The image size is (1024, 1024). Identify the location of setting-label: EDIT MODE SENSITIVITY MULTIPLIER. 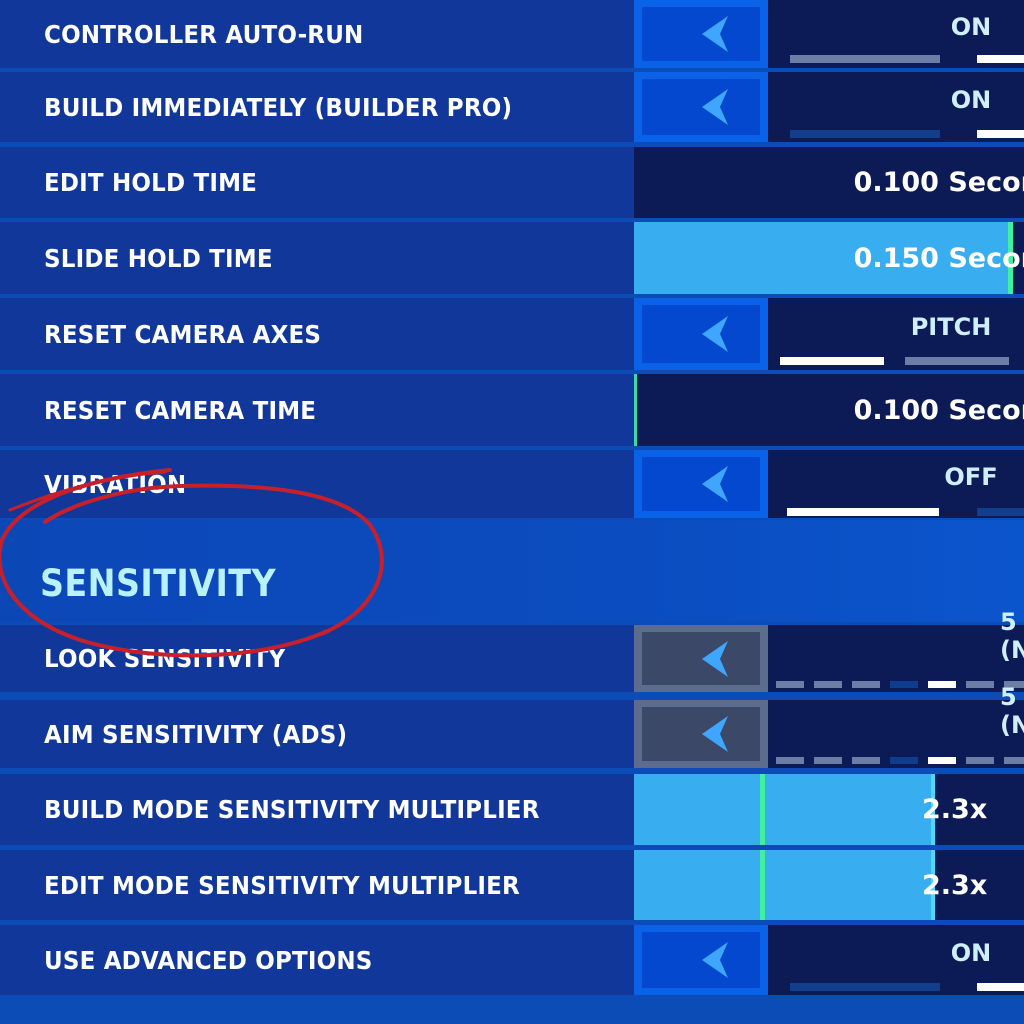
(317, 885).